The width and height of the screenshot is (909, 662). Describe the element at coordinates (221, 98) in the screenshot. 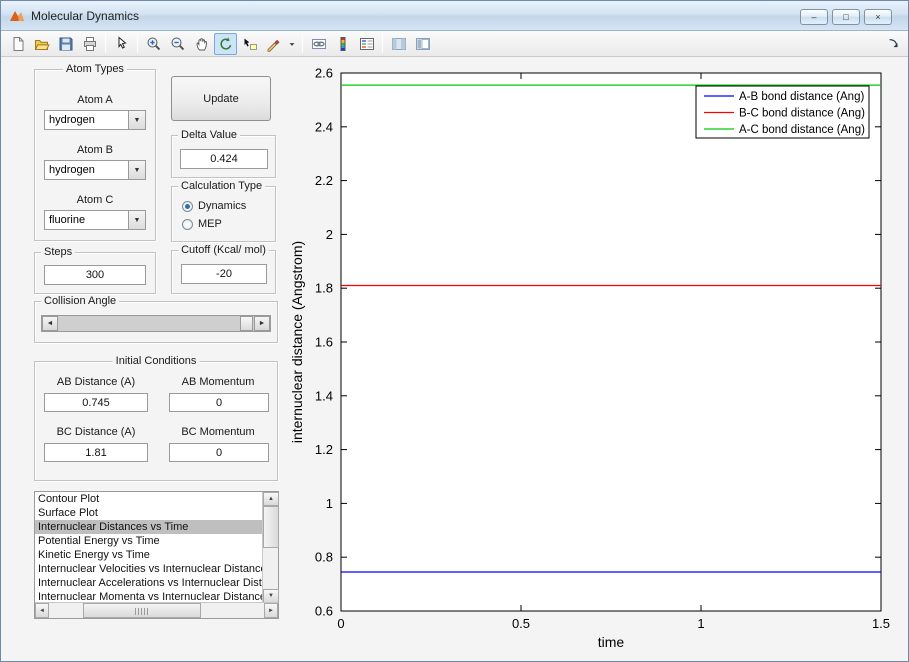

I see `update-button: Update` at that location.